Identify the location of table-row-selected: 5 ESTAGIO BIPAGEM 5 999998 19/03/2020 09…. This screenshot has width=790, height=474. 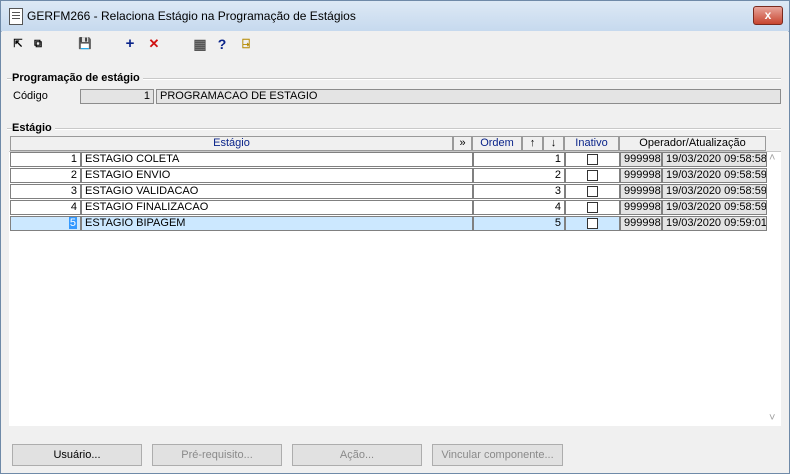
(395, 223).